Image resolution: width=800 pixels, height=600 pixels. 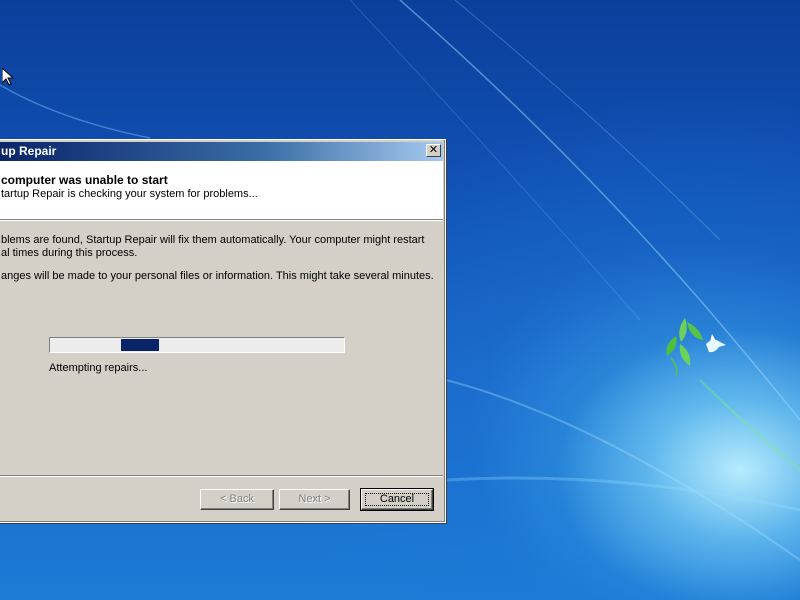 I want to click on back-button-label: < Back, so click(x=237, y=499).